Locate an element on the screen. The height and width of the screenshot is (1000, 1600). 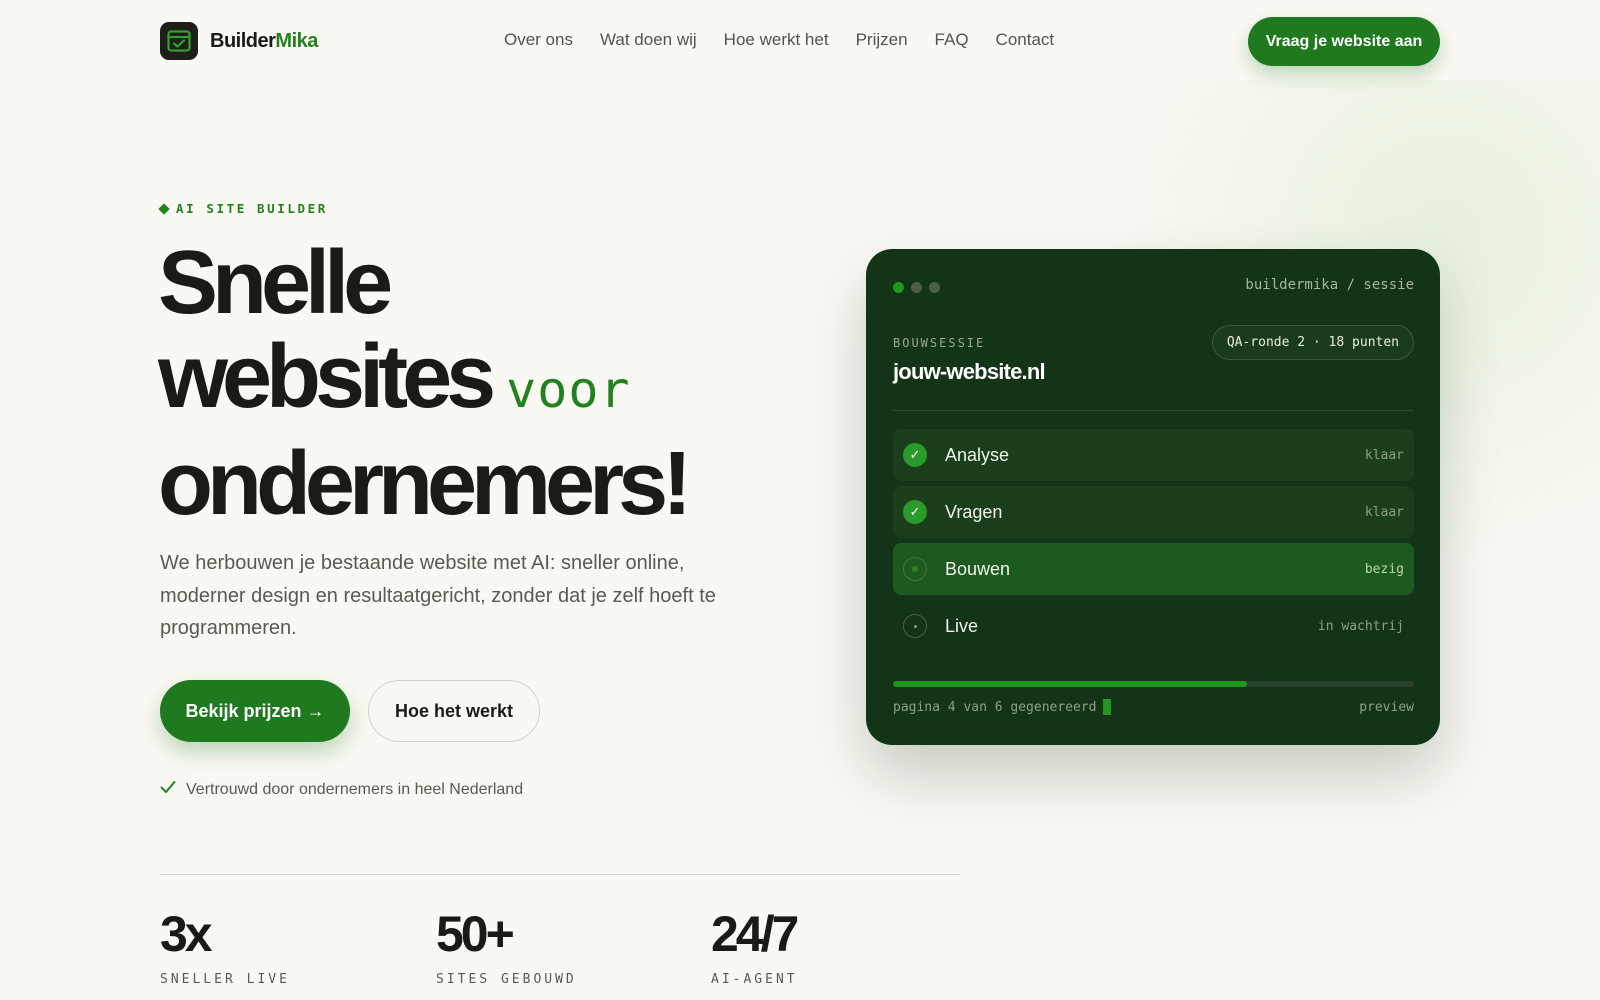
stat-value: 3x is located at coordinates (186, 934).